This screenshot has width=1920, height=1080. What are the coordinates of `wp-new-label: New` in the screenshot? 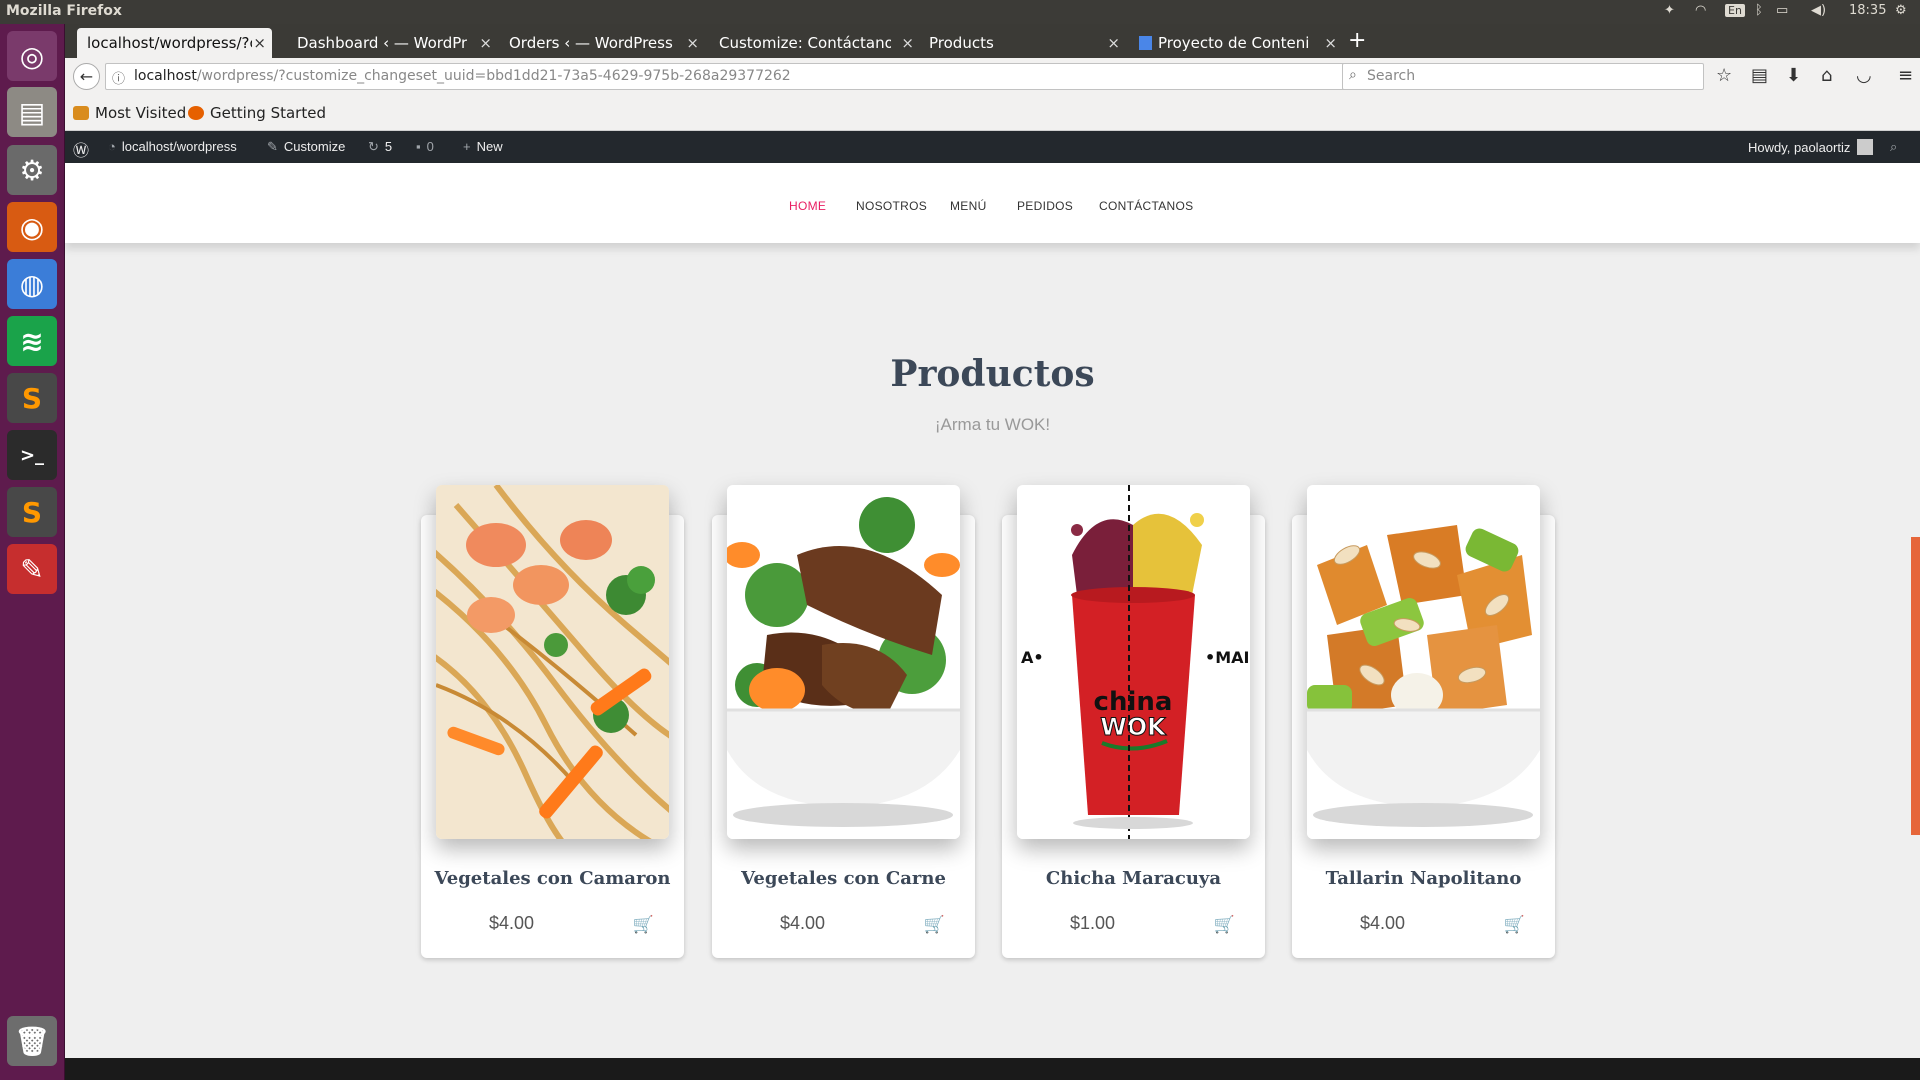 It's located at (489, 146).